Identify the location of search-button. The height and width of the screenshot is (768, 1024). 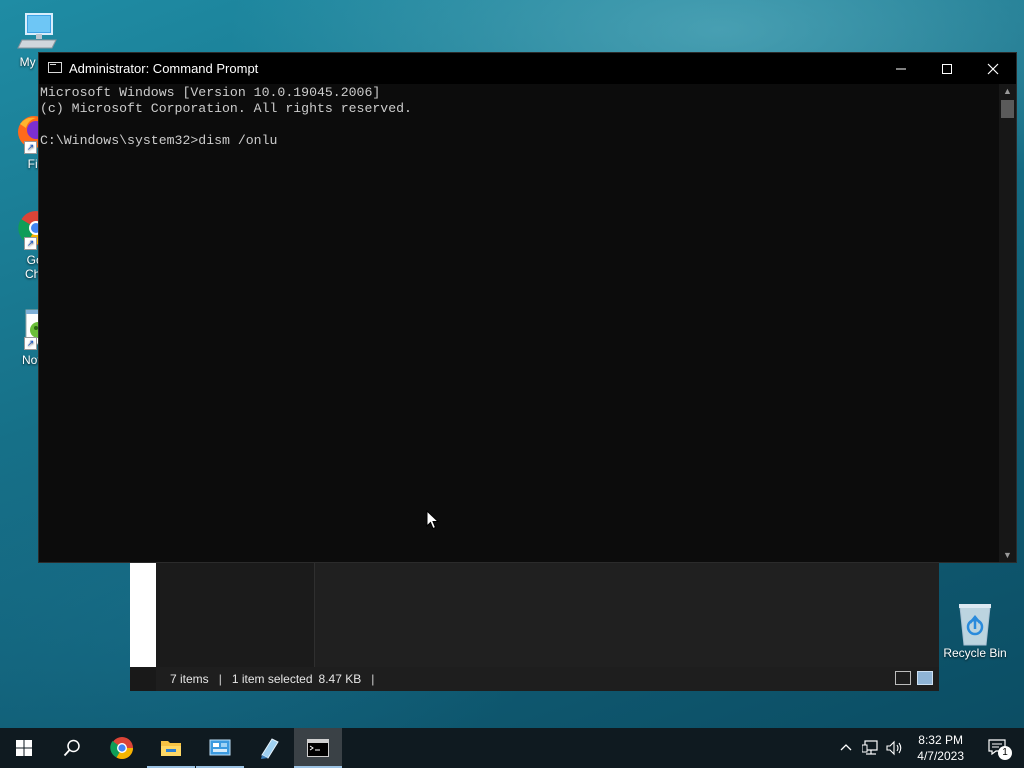
(72, 748).